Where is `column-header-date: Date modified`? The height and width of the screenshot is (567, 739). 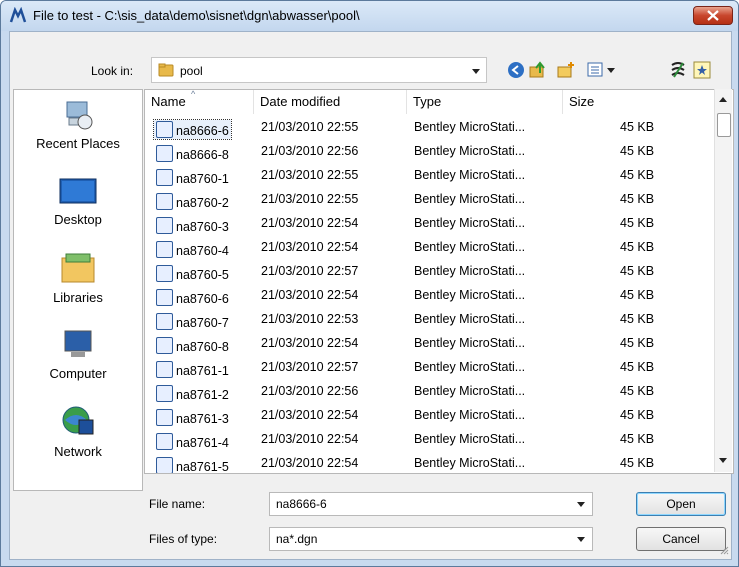
column-header-date: Date modified is located at coordinates (330, 102).